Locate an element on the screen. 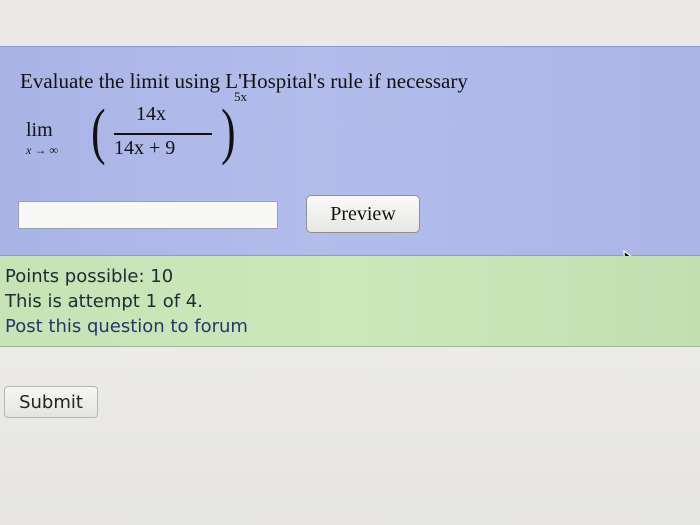  submit-button: Submit is located at coordinates (51, 402).